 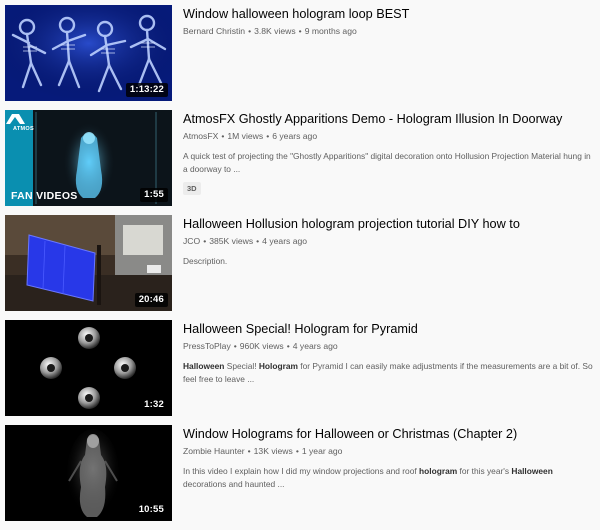 I want to click on channel-name: Bernard Christin, so click(x=214, y=31).